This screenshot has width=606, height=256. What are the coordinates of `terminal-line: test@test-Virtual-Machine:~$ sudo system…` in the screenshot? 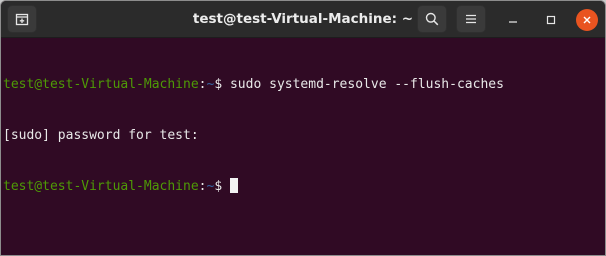 It's located at (303, 84).